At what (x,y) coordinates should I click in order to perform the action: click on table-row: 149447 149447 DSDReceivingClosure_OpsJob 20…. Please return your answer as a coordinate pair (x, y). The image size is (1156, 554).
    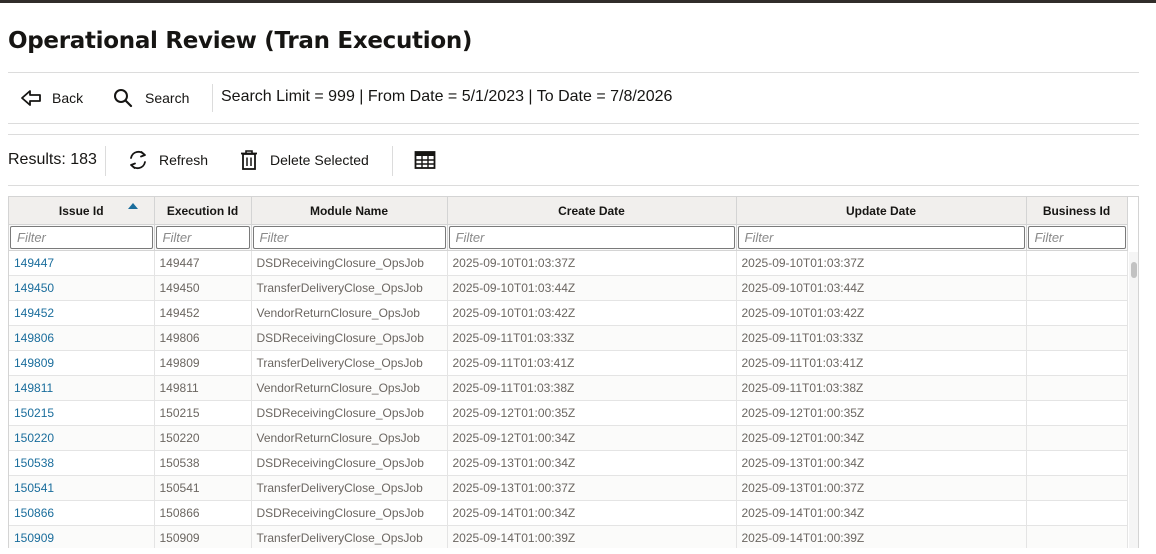
    Looking at the image, I should click on (568, 263).